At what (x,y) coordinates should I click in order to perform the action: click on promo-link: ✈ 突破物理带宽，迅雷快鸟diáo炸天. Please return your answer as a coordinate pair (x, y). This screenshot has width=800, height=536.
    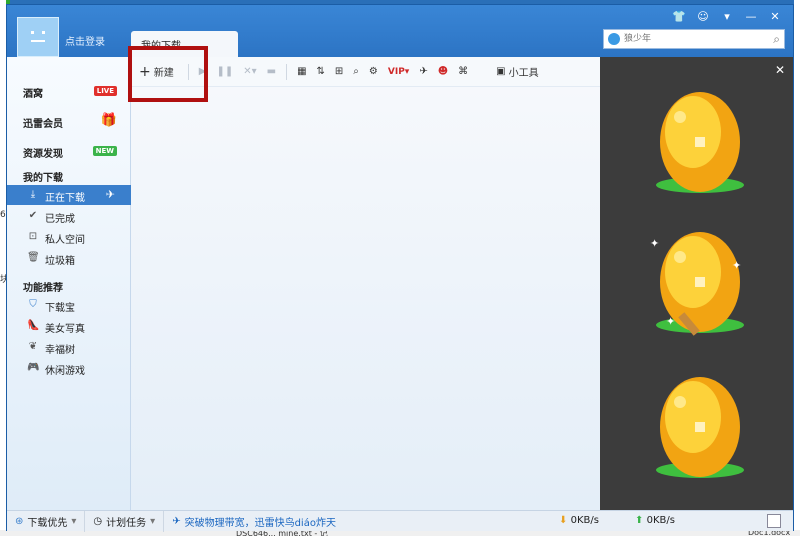
    Looking at the image, I should click on (254, 521).